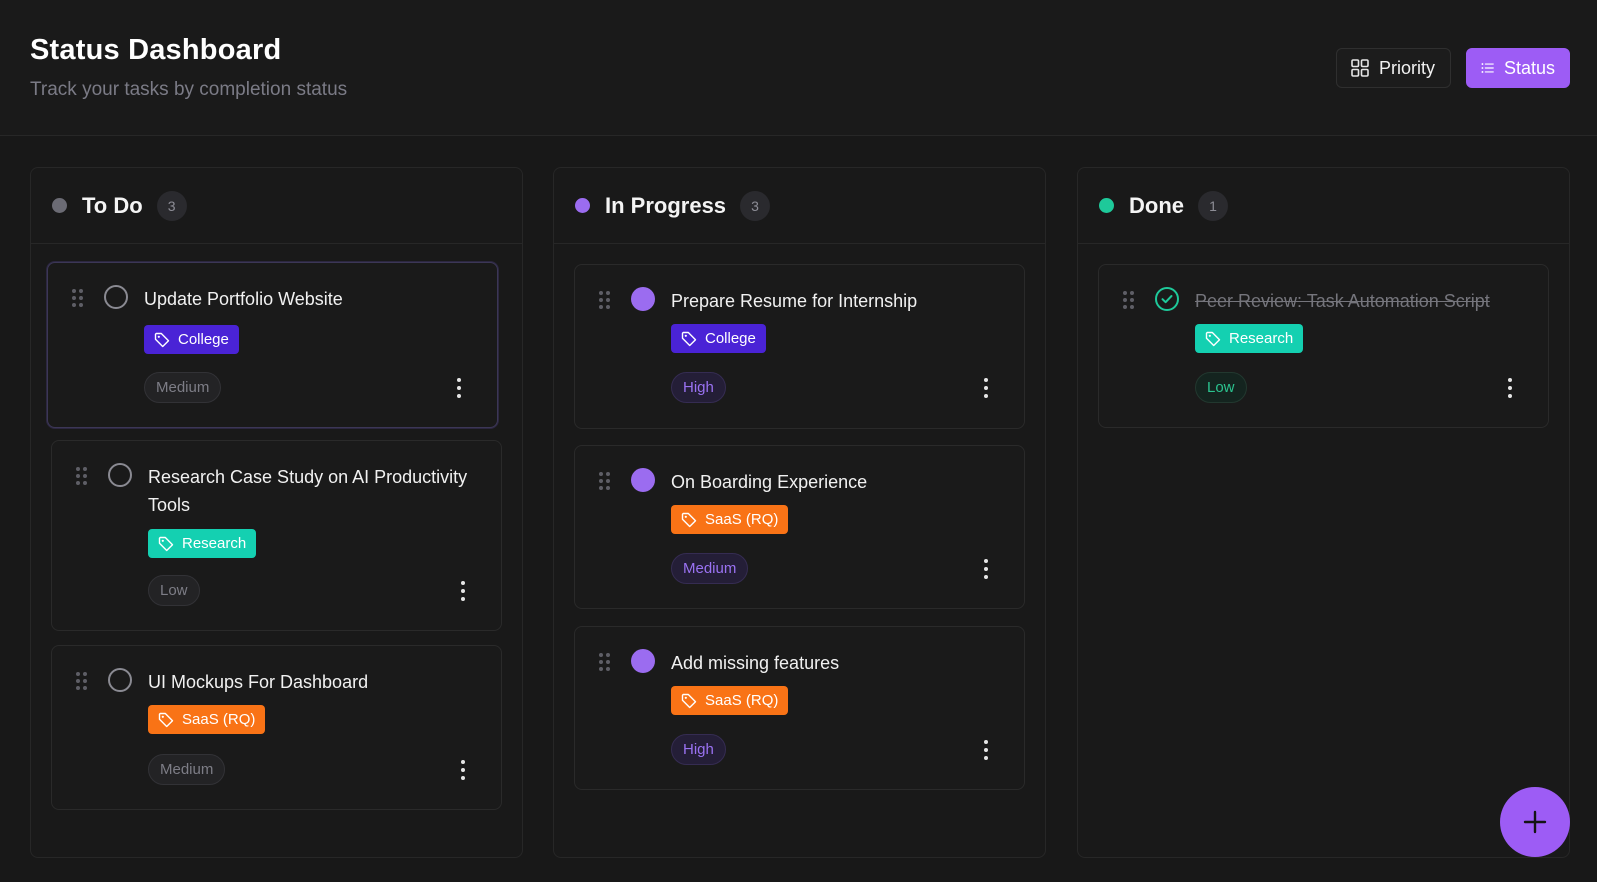 This screenshot has height=882, width=1597. I want to click on task-title: Update Portfolio Website, so click(243, 299).